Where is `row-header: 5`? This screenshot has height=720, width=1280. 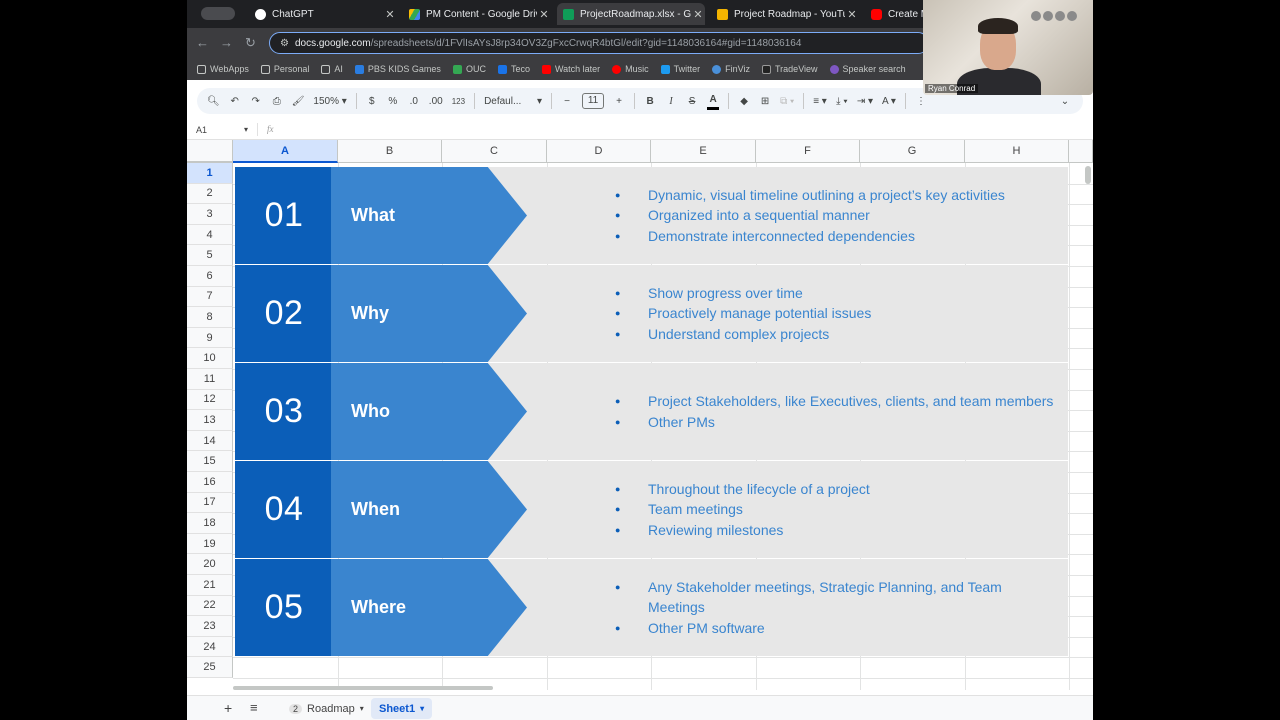
row-header: 5 is located at coordinates (210, 255).